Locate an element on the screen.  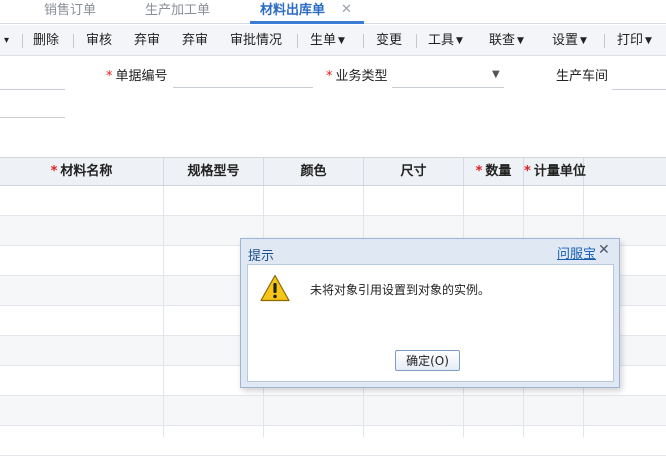
dialog-message: 未将对象引用设置到对象的实例。 is located at coordinates (400, 290).